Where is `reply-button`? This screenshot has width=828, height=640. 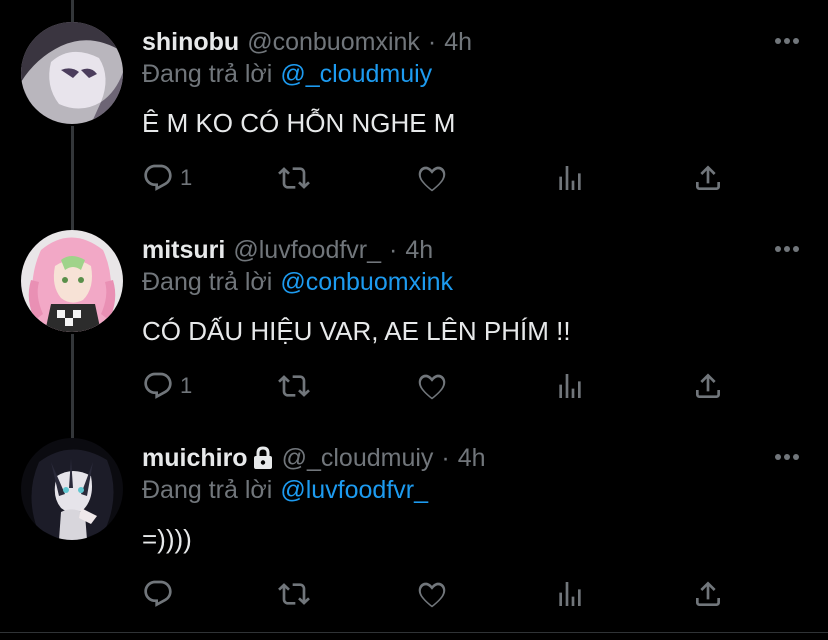
reply-button is located at coordinates (161, 594).